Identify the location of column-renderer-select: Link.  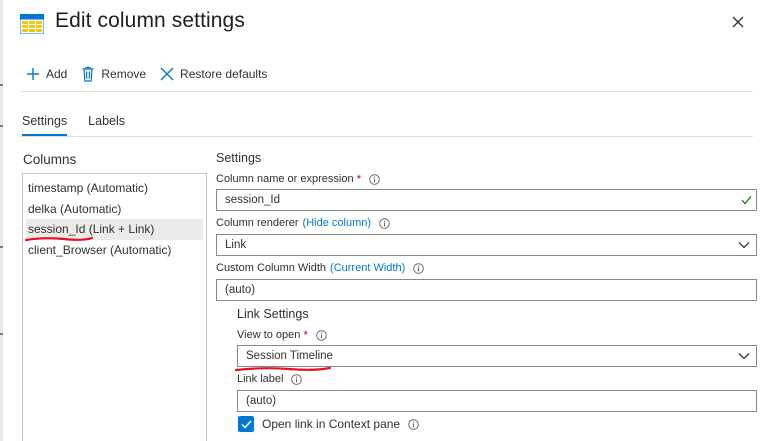
(486, 245).